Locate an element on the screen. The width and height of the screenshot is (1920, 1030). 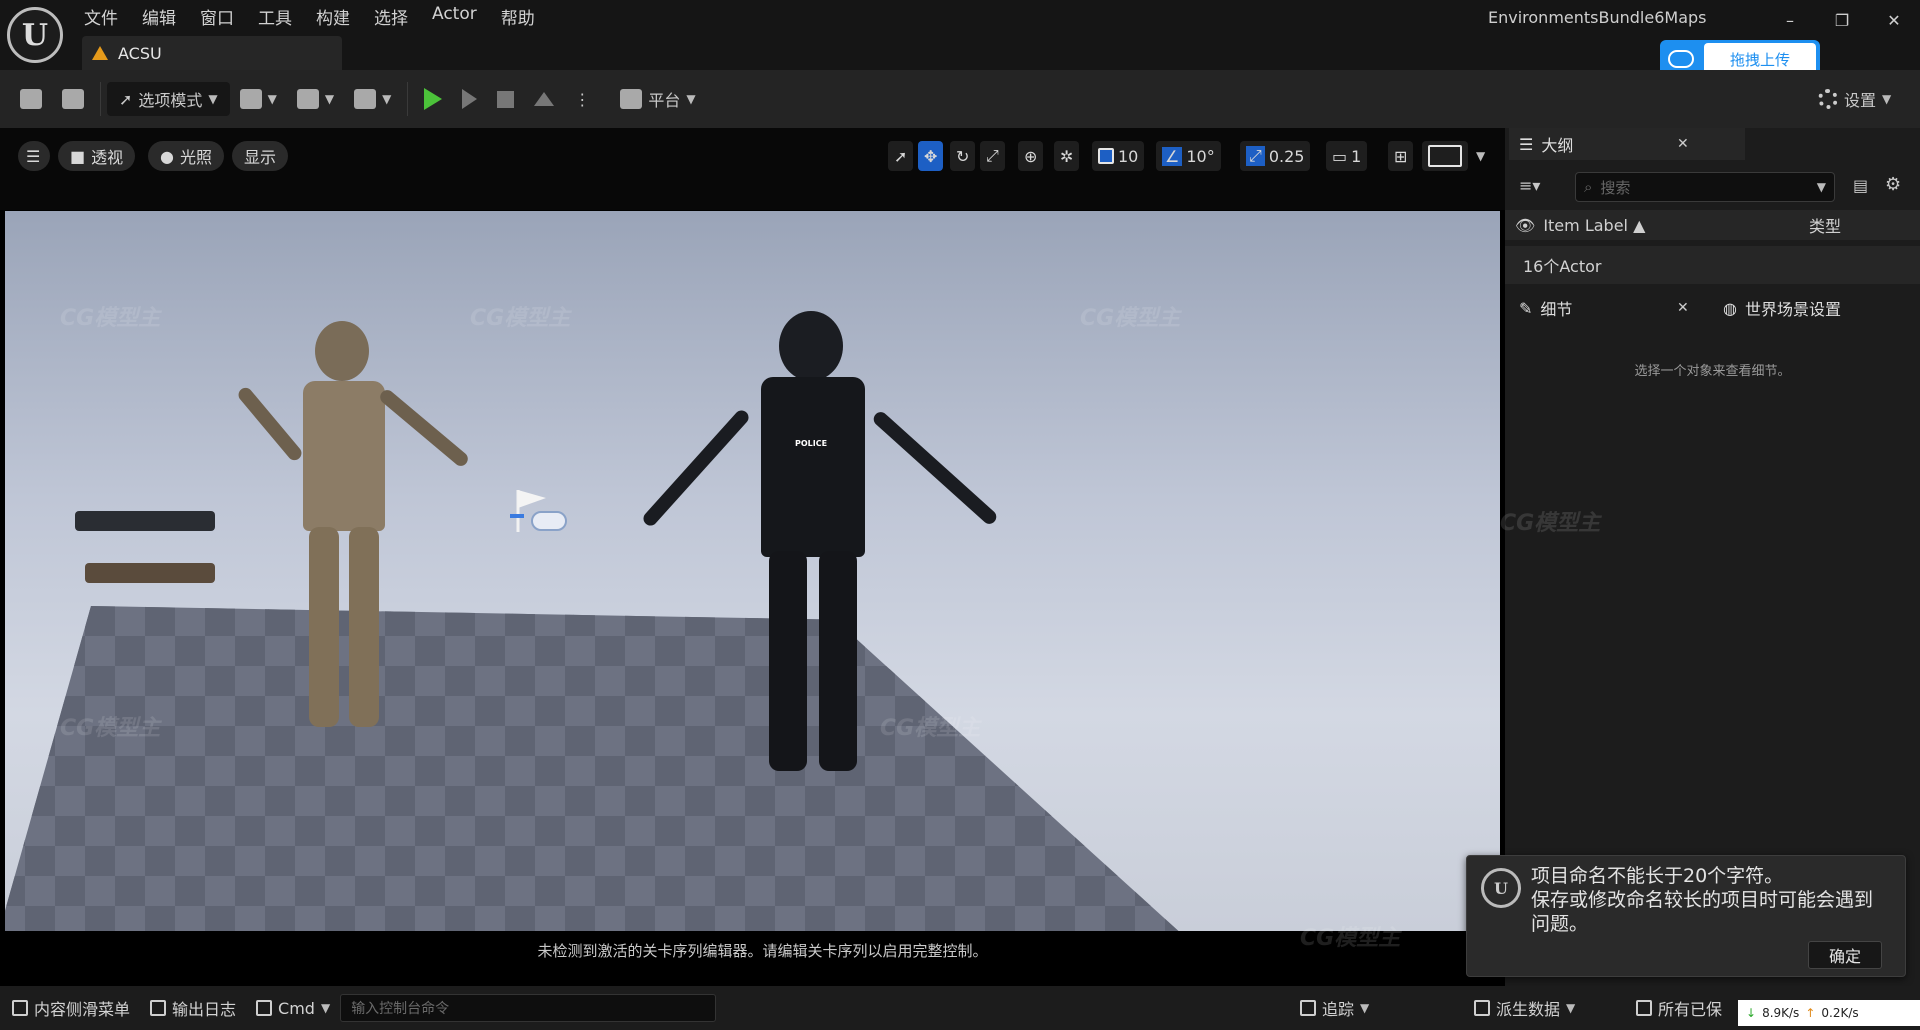
grid-snap-value: 10 is located at coordinates (1128, 156).